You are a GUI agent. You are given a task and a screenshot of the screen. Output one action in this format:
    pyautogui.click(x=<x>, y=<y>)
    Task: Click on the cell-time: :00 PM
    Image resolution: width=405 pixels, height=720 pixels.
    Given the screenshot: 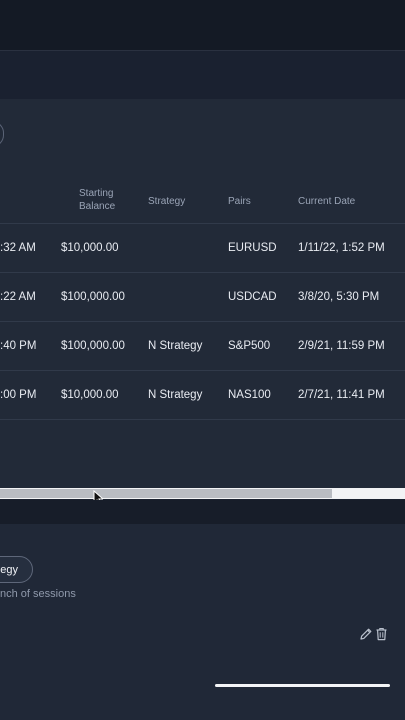 What is the action you would take?
    pyautogui.click(x=18, y=395)
    